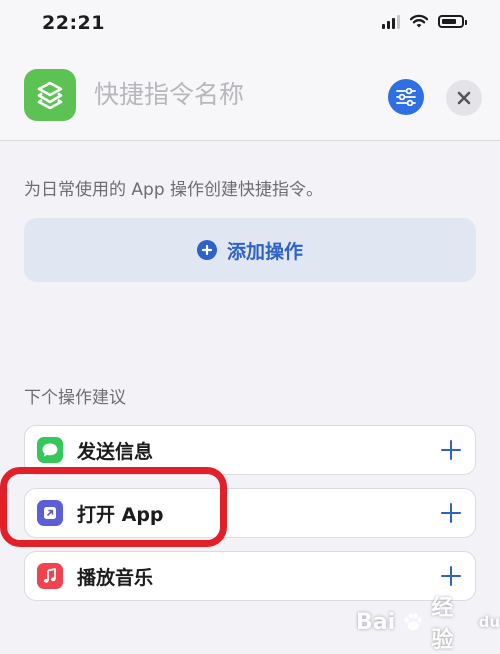 The height and width of the screenshot is (654, 500). What do you see at coordinates (419, 21) in the screenshot?
I see `wifi-icon` at bounding box center [419, 21].